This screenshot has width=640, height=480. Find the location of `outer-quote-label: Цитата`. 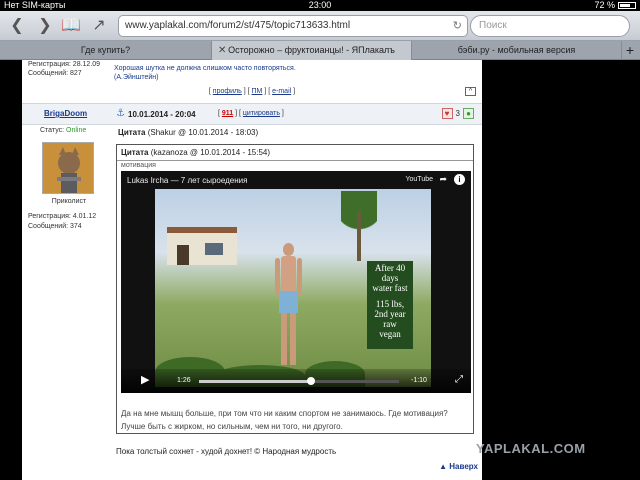

outer-quote-label: Цитата is located at coordinates (132, 132).